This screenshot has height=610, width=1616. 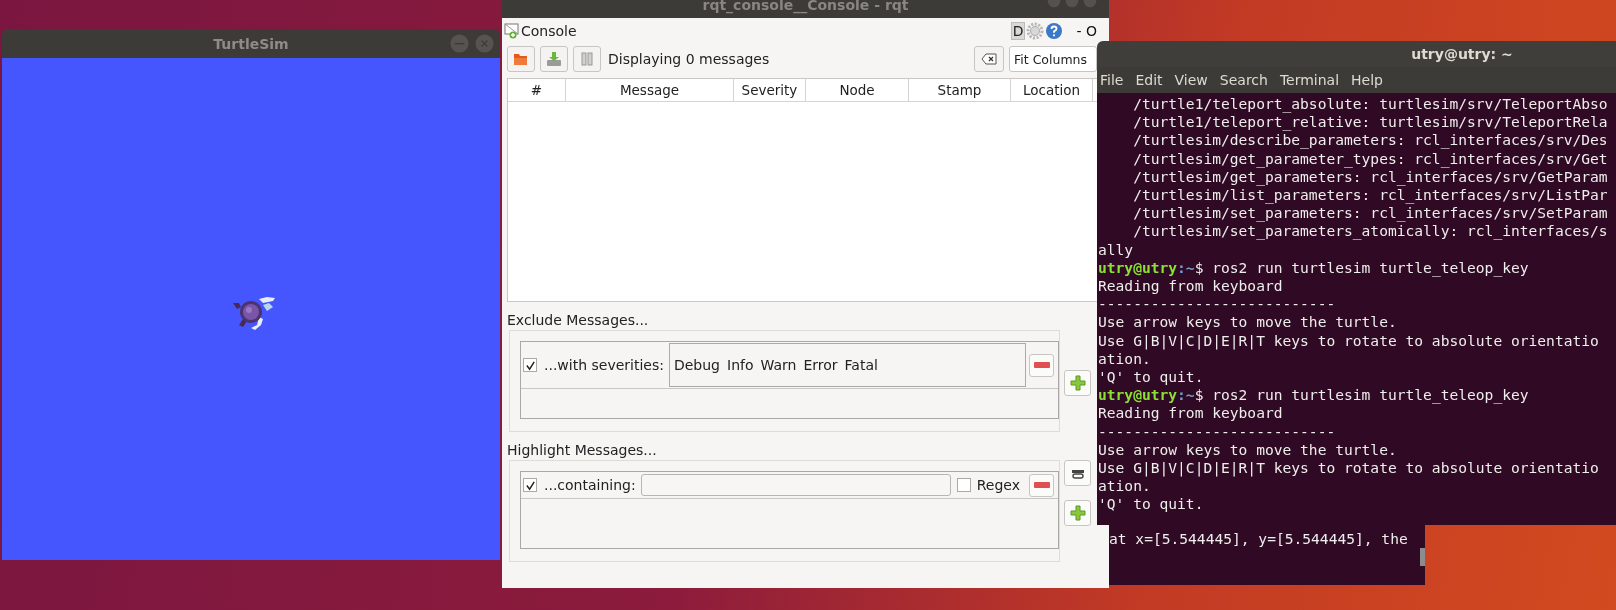 What do you see at coordinates (1243, 80) in the screenshot?
I see `menu-item: Search` at bounding box center [1243, 80].